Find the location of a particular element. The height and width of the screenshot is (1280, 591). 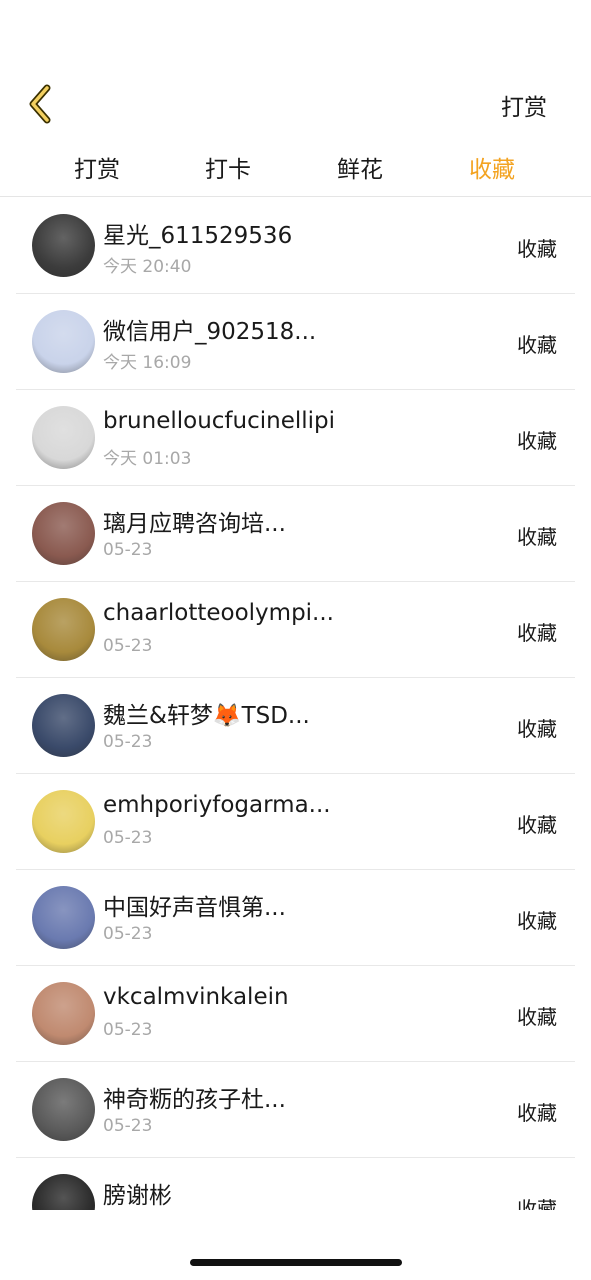

nav-bar: 打赏 is located at coordinates (295, 105).